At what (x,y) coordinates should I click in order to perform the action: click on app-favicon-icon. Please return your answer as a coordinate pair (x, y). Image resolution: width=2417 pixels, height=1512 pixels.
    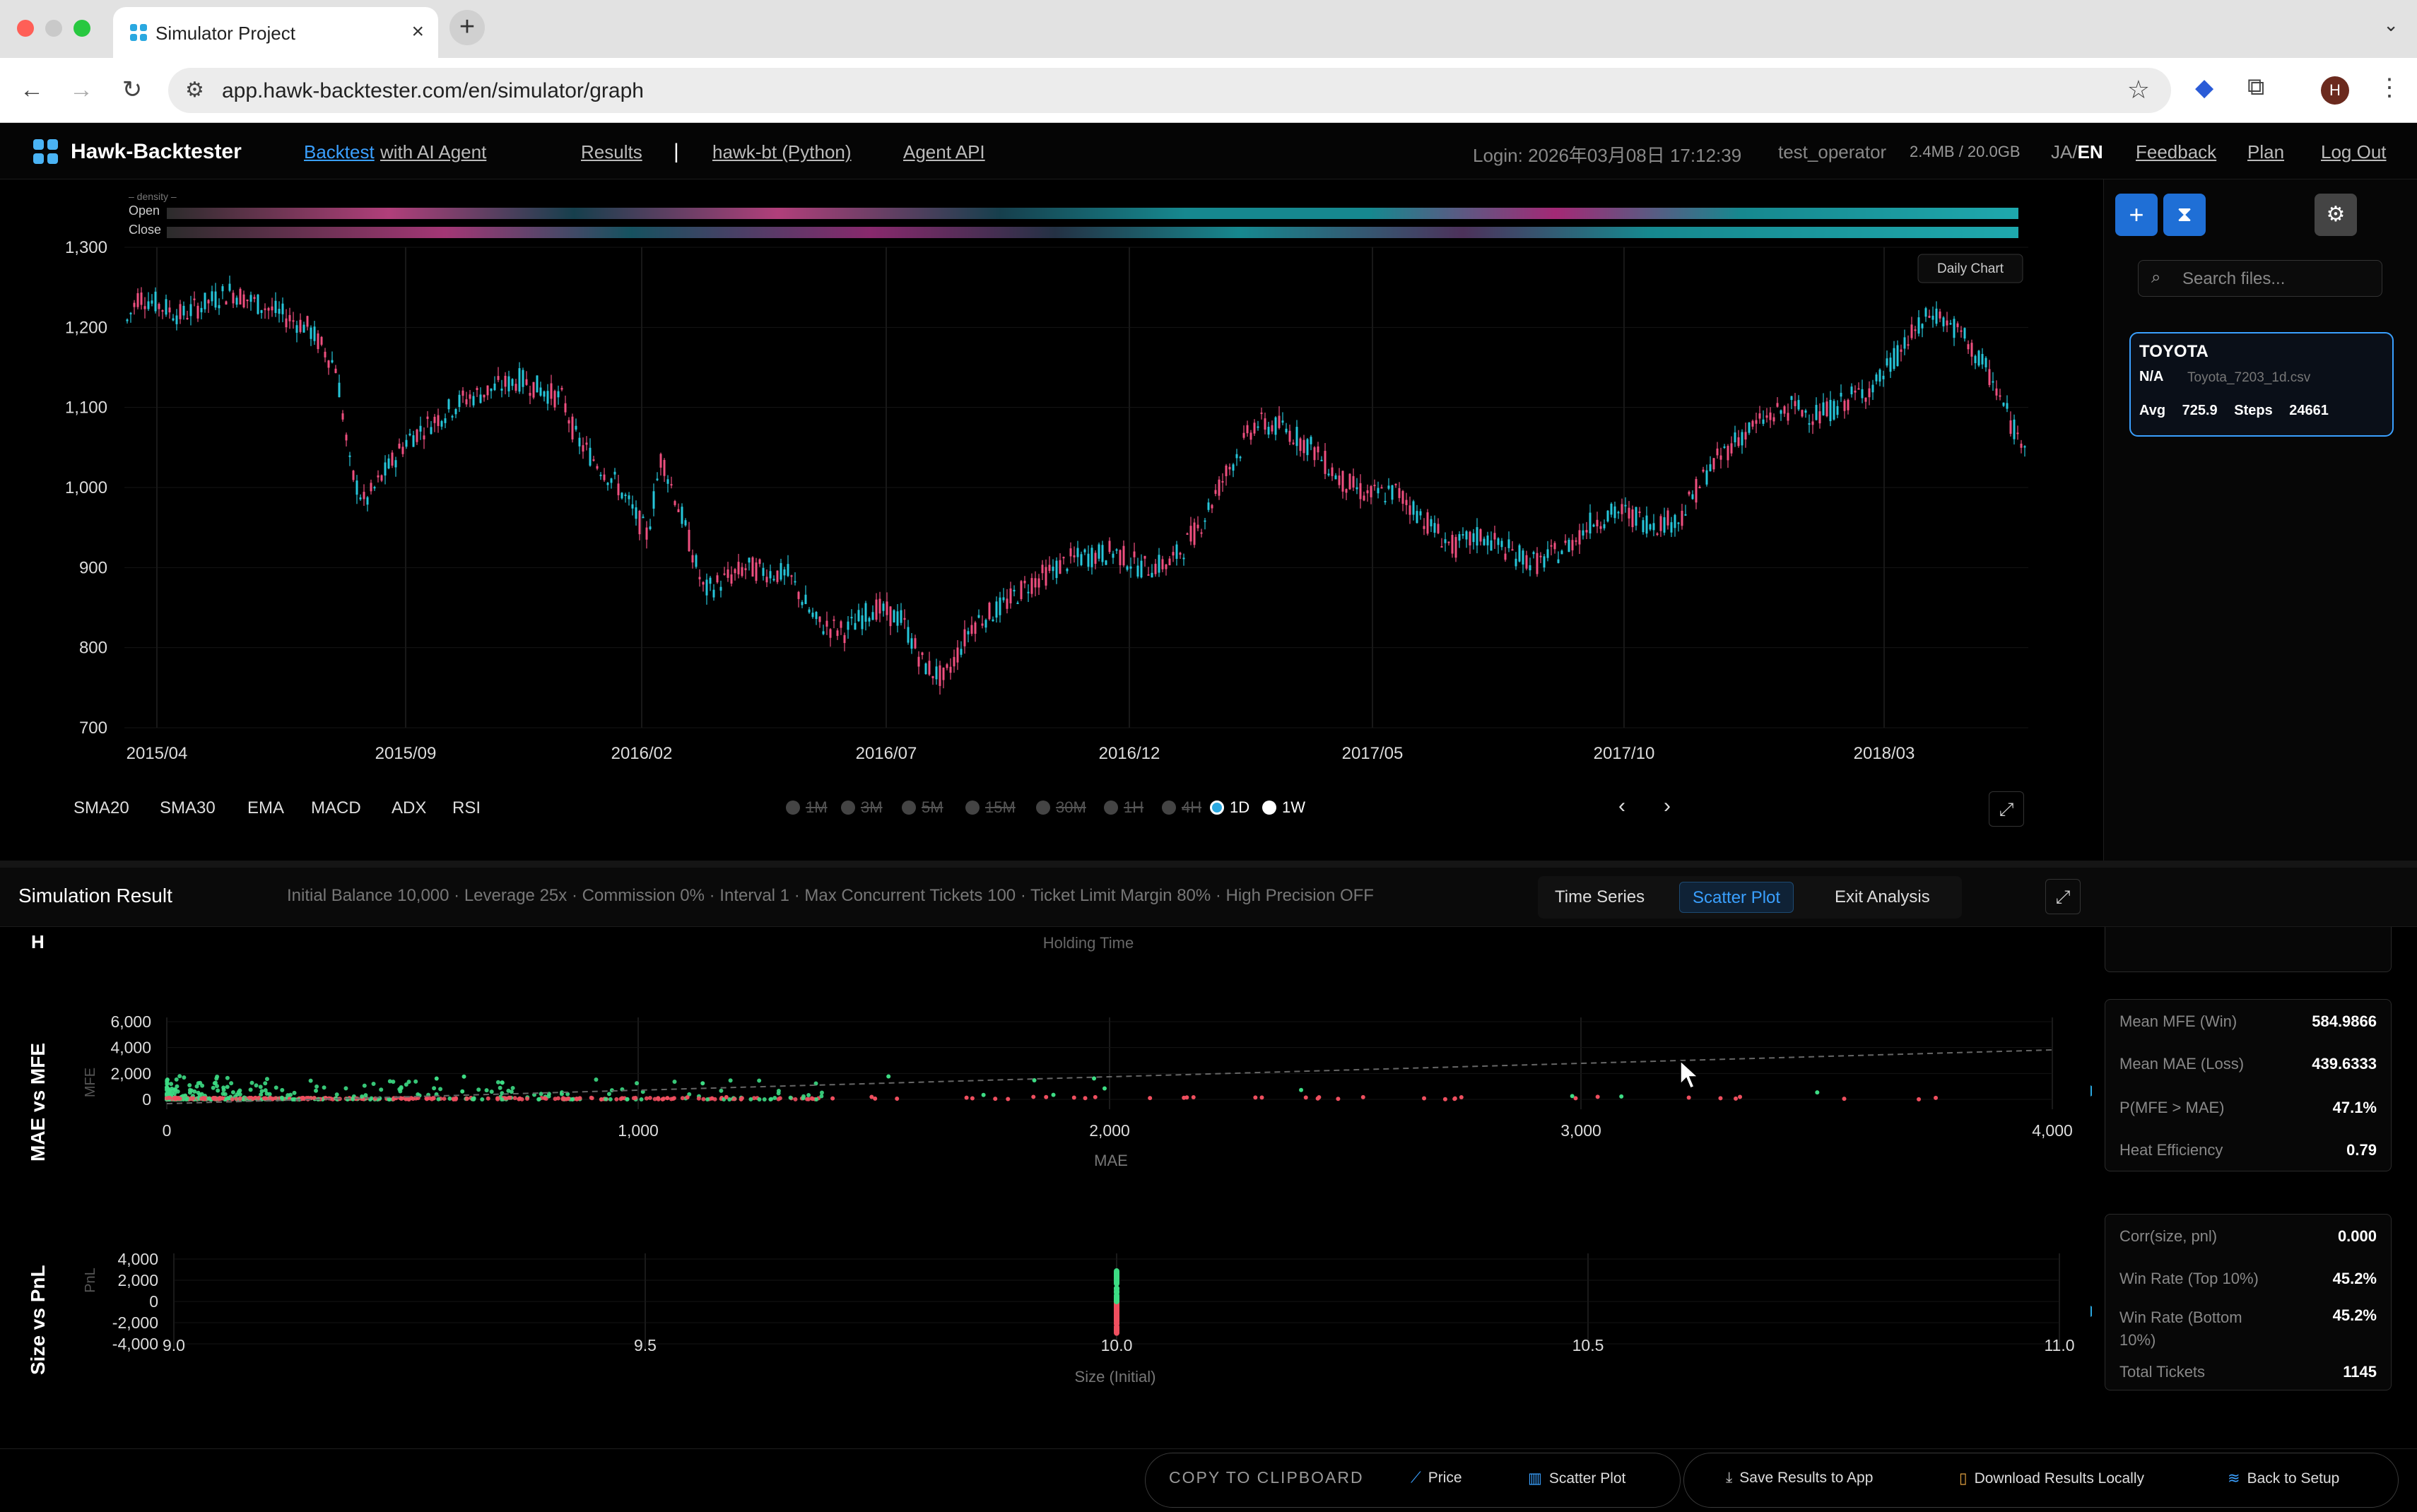
    Looking at the image, I should click on (138, 32).